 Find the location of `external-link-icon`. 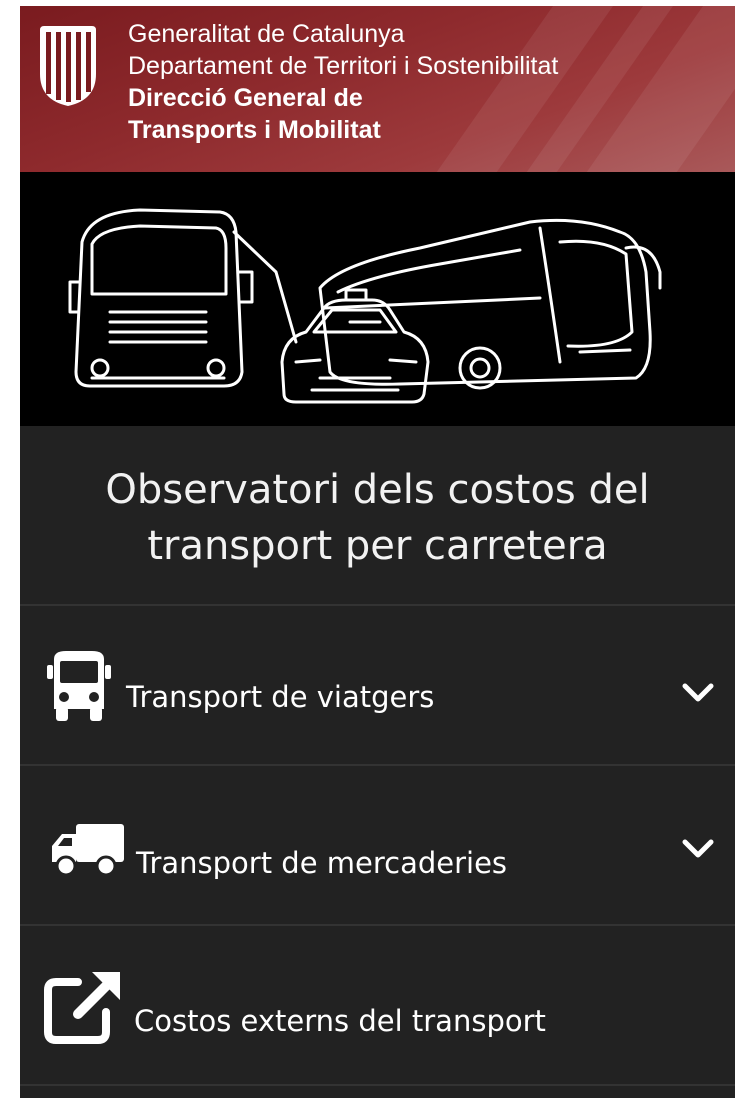

external-link-icon is located at coordinates (82, 1008).